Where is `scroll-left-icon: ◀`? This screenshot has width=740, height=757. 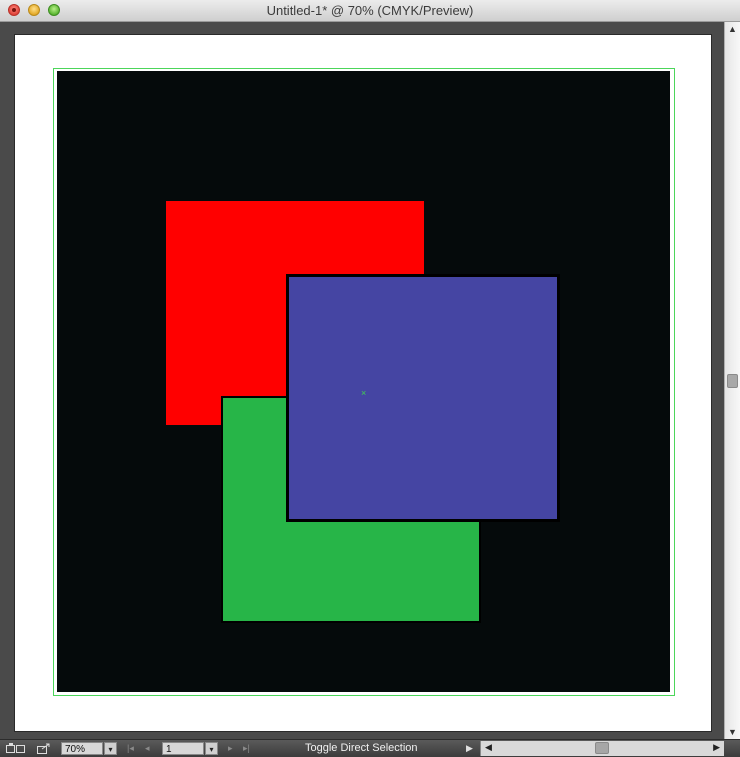 scroll-left-icon: ◀ is located at coordinates (488, 747).